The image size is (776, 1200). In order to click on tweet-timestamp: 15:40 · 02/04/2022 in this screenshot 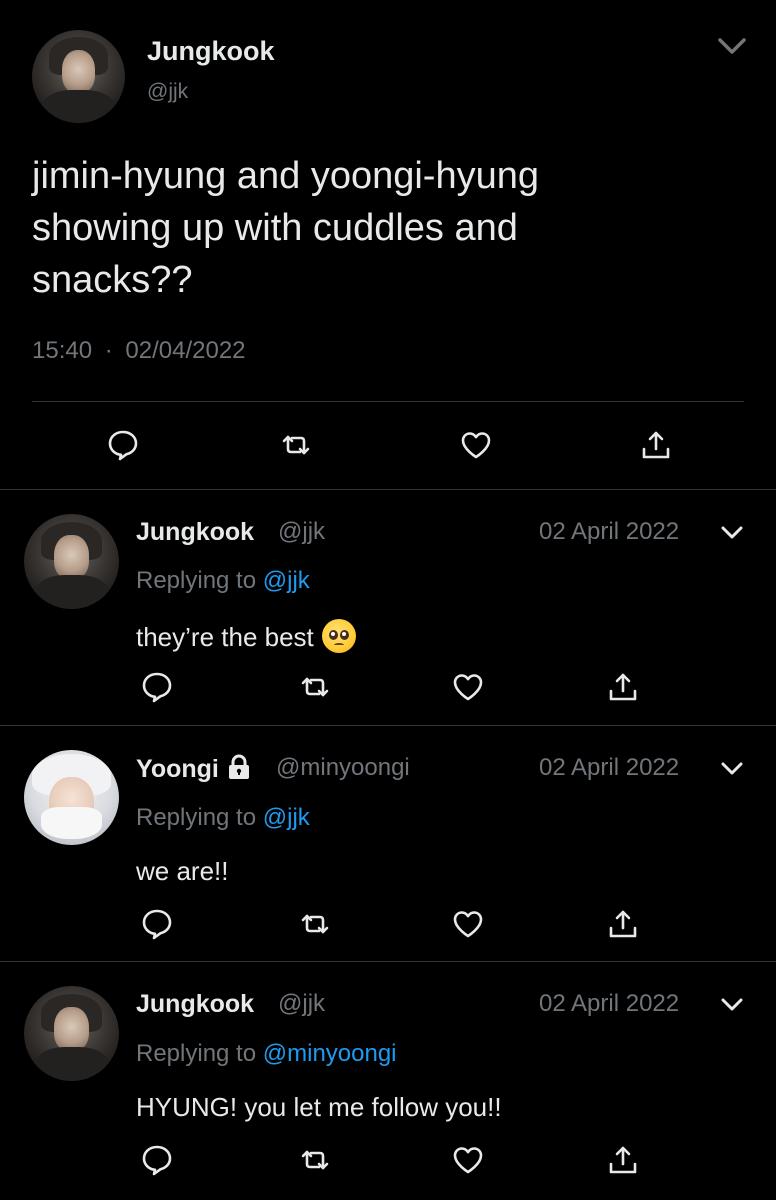, I will do `click(139, 351)`.